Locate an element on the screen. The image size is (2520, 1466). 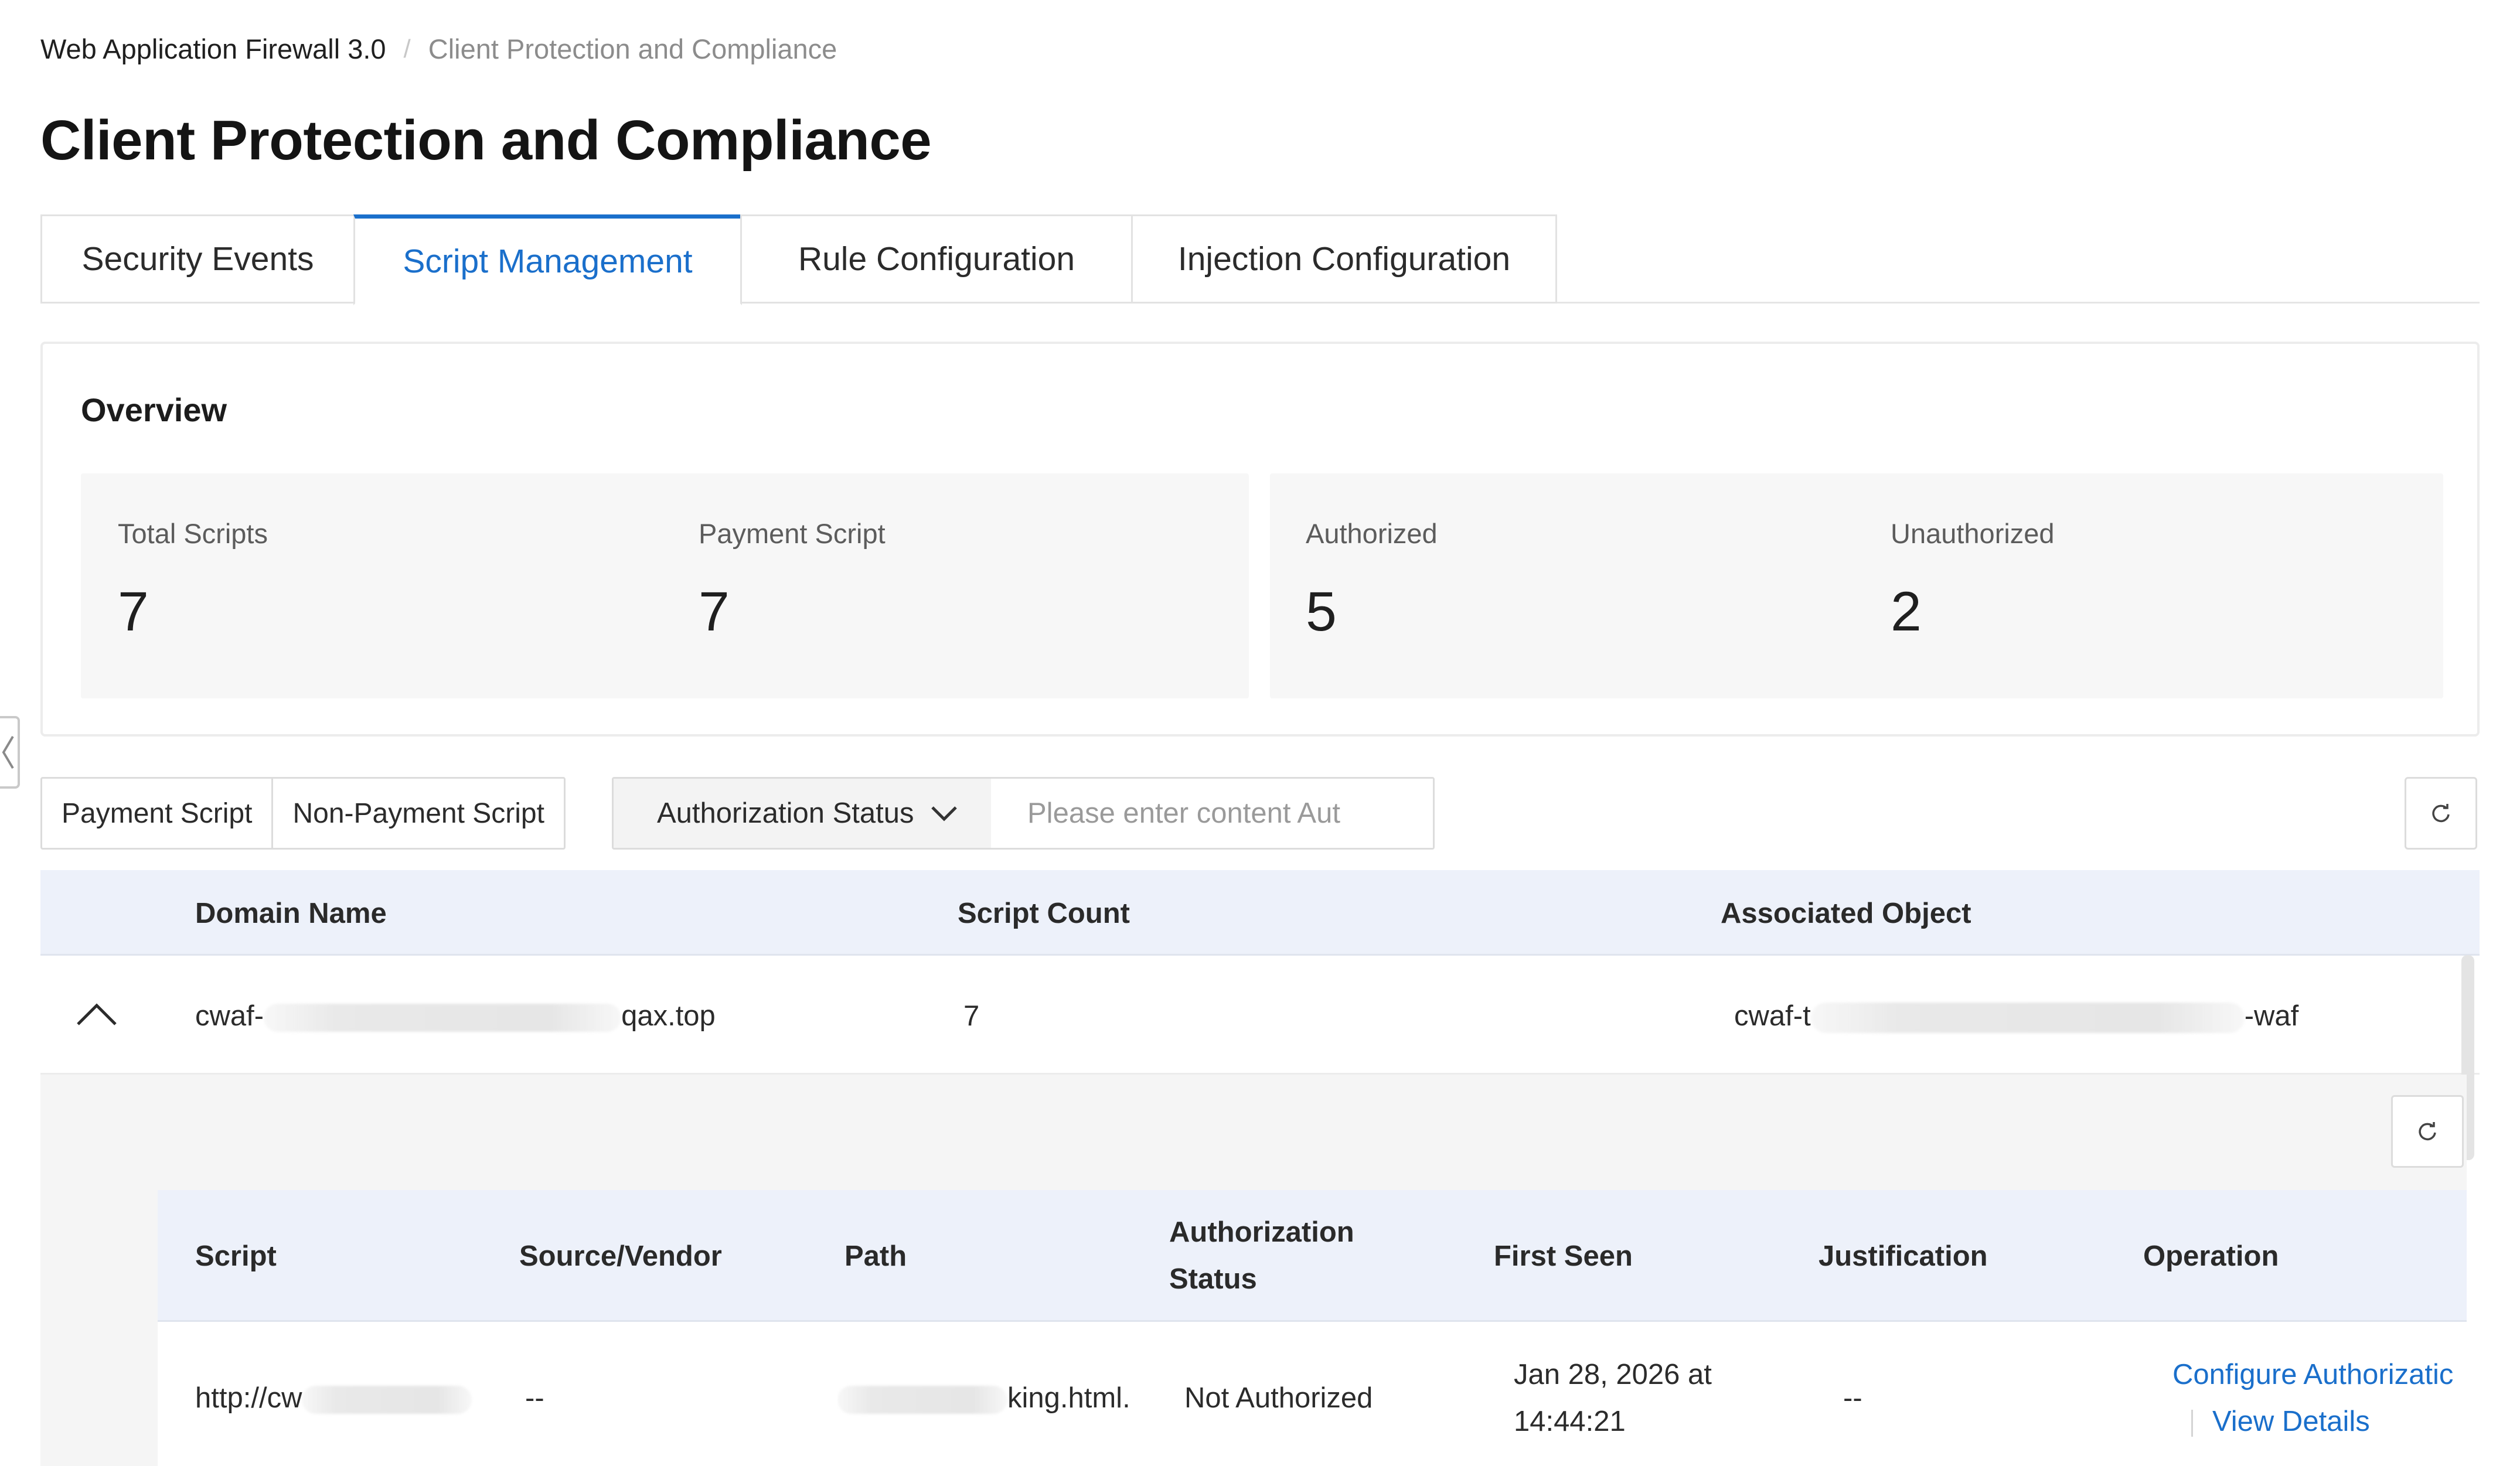
search-input is located at coordinates (1212, 813).